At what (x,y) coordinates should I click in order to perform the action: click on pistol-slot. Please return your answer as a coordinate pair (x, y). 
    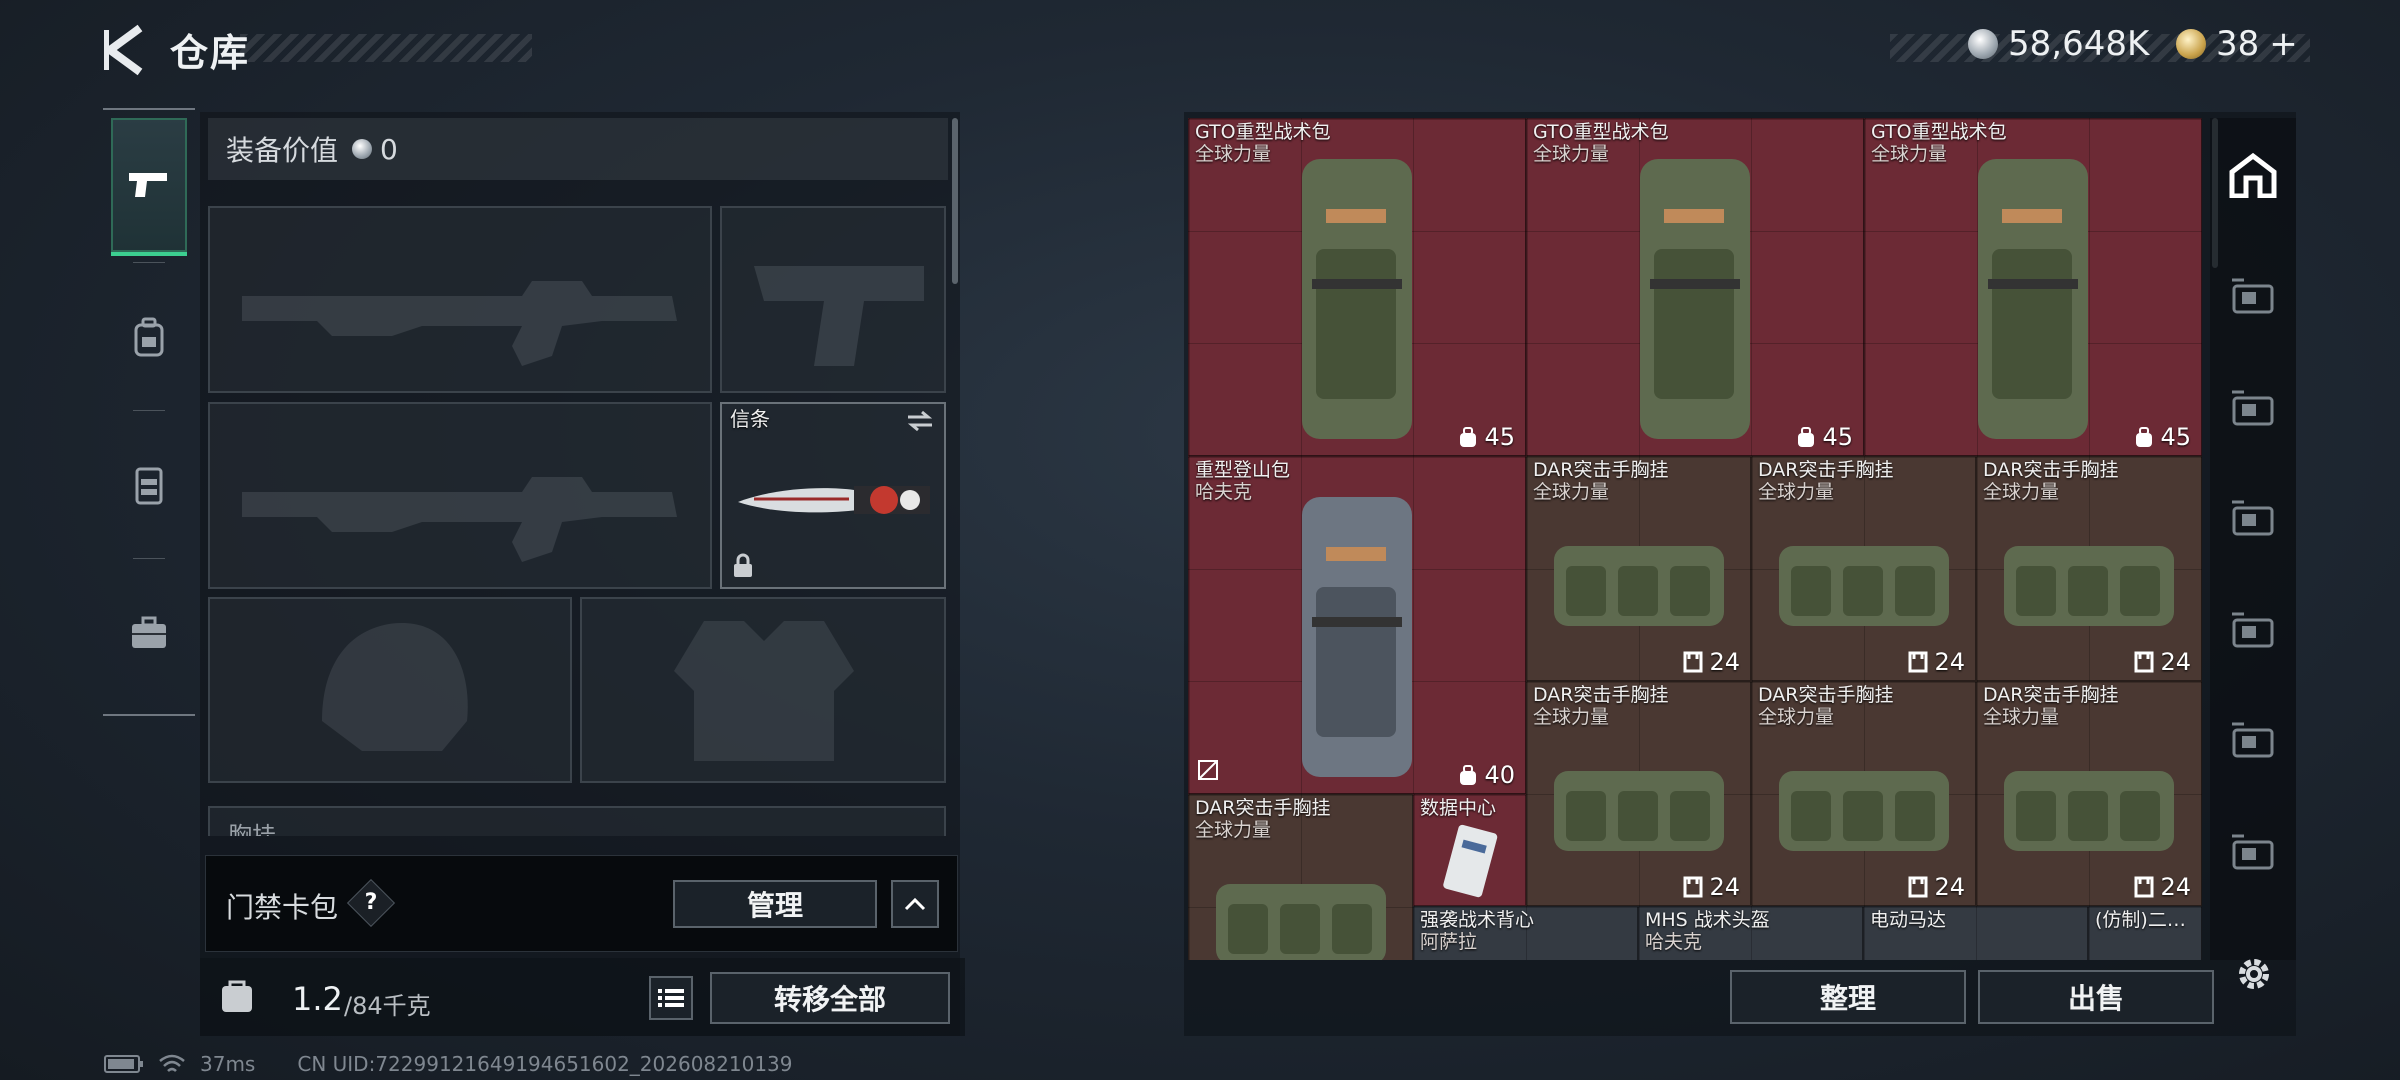
    Looking at the image, I should click on (833, 299).